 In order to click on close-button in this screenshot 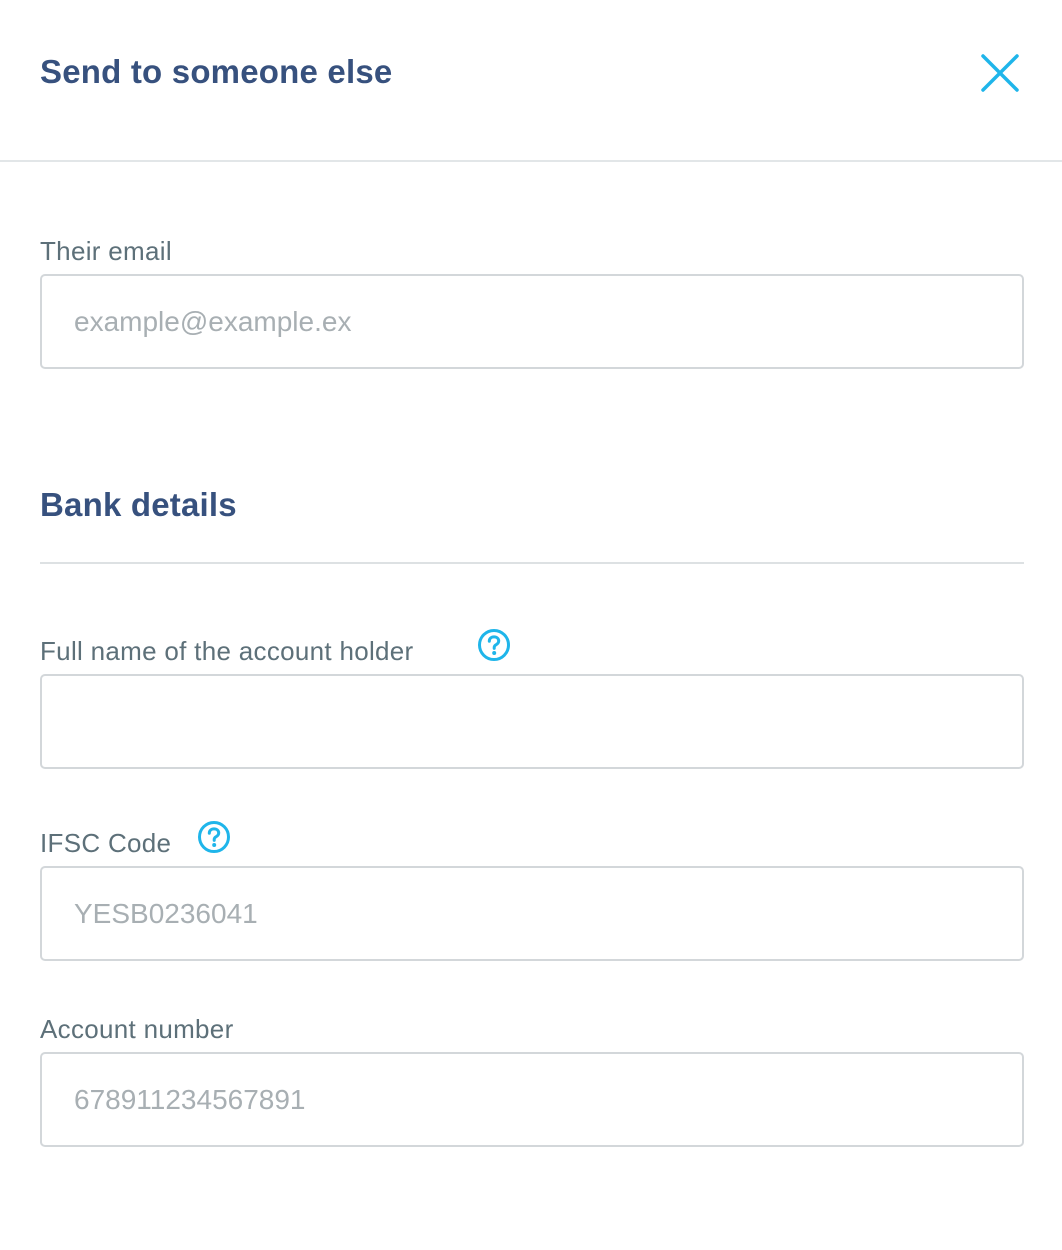, I will do `click(1000, 73)`.